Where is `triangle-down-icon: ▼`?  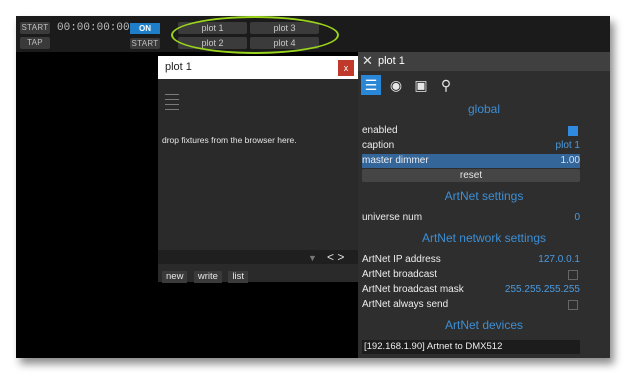
triangle-down-icon: ▼ is located at coordinates (312, 258).